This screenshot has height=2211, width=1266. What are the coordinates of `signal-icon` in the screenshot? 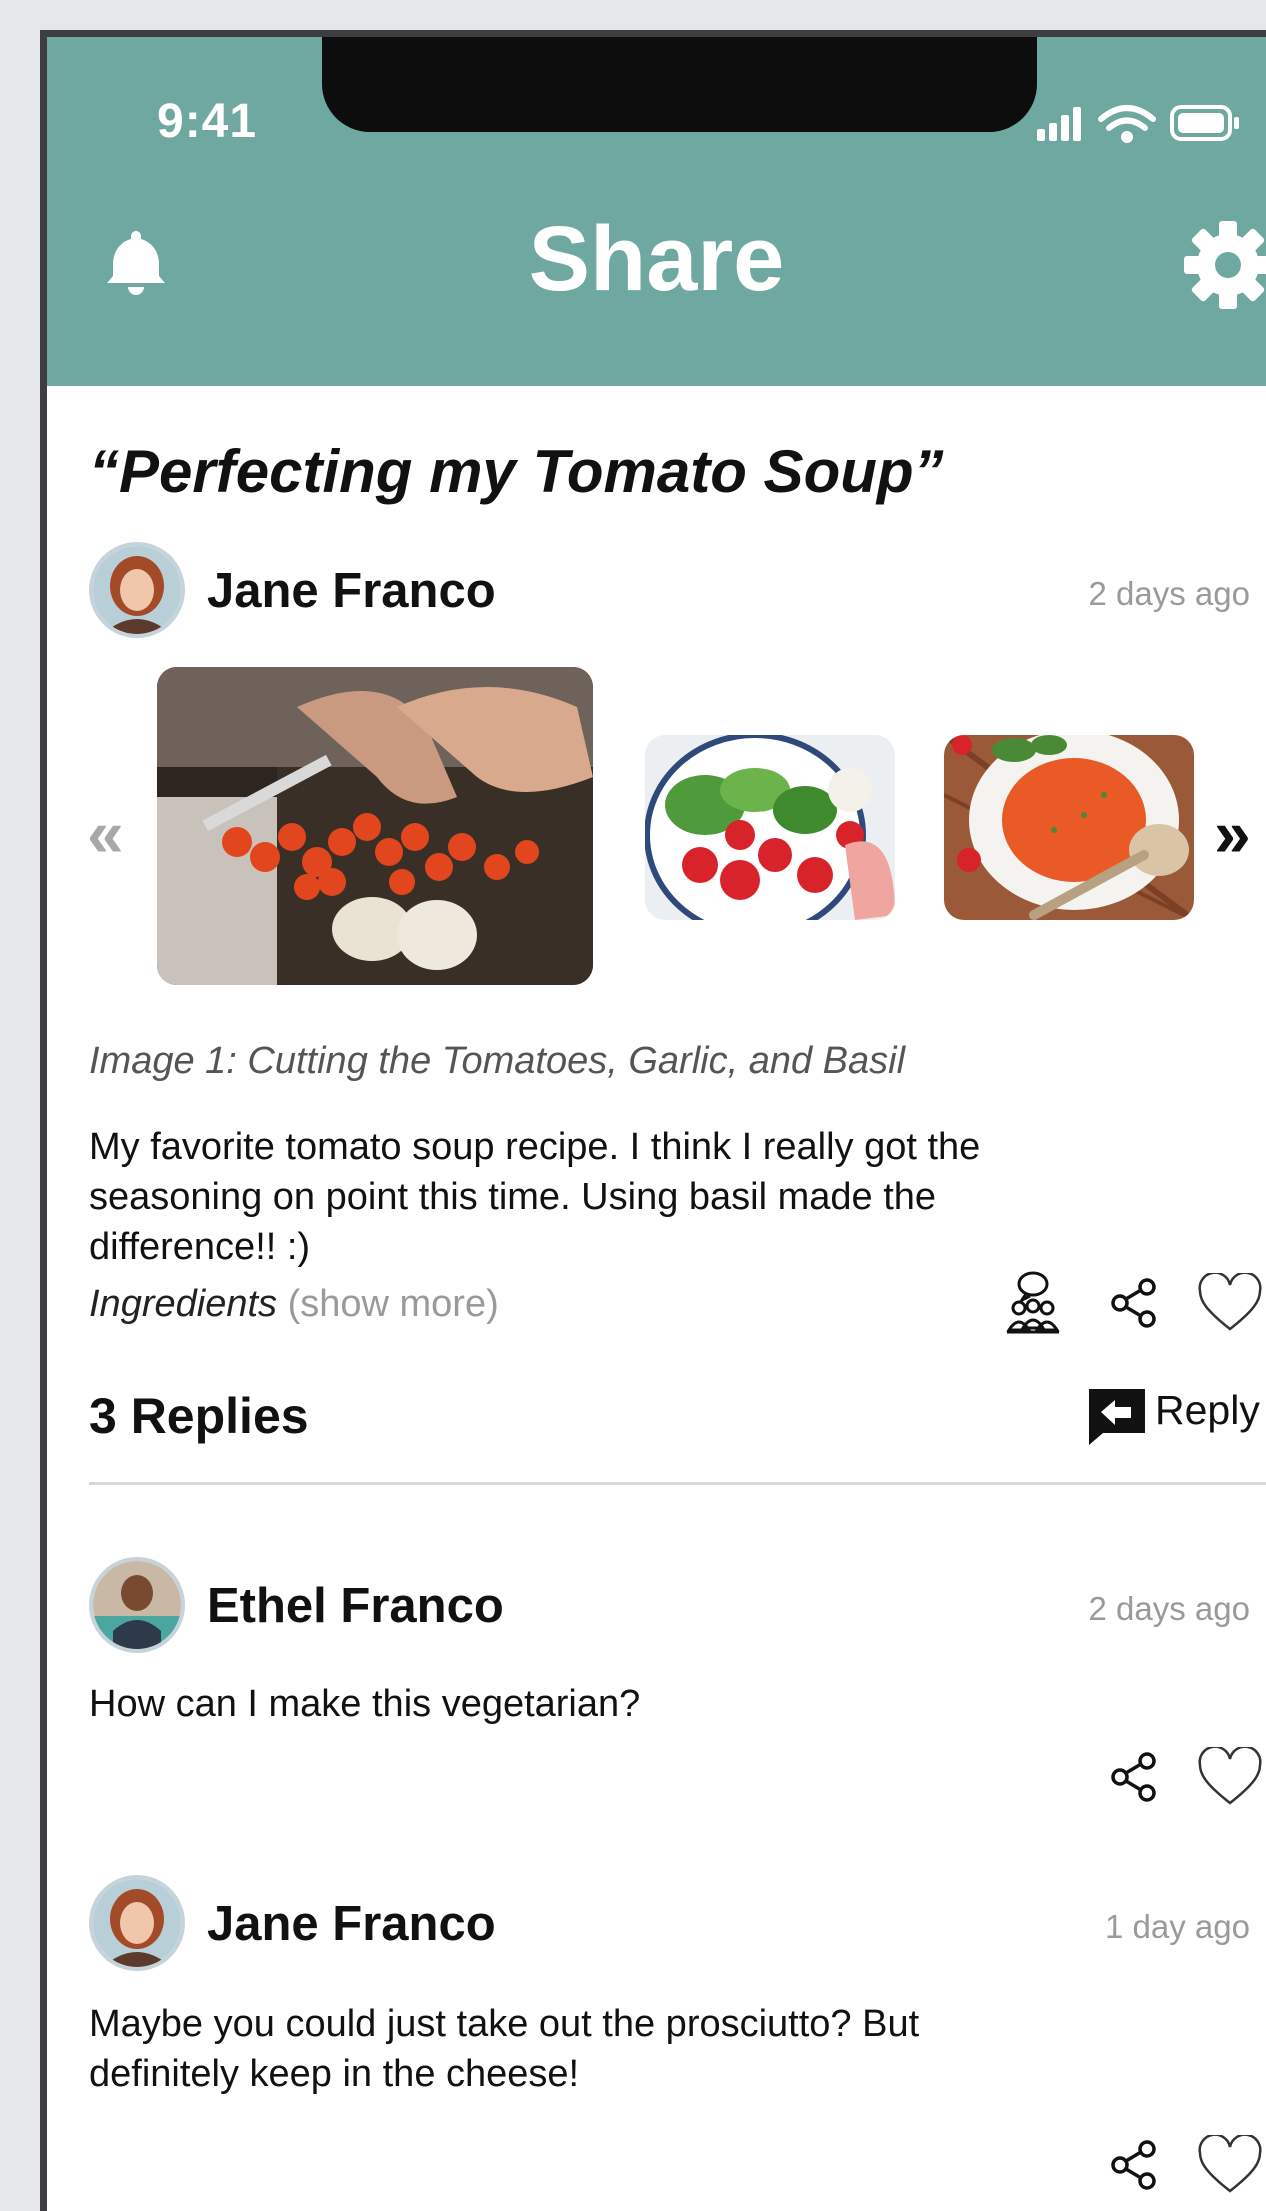 It's located at (1059, 124).